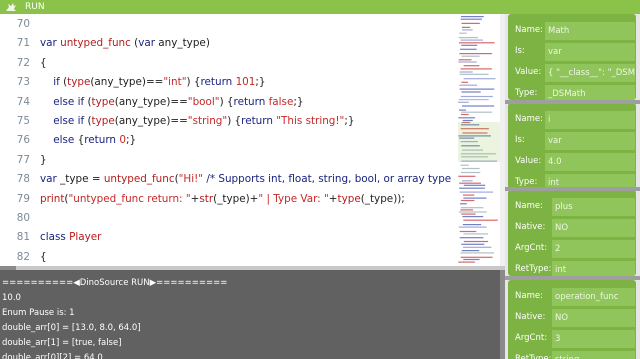 The height and width of the screenshot is (359, 640). I want to click on line-number: 79, so click(23, 198).